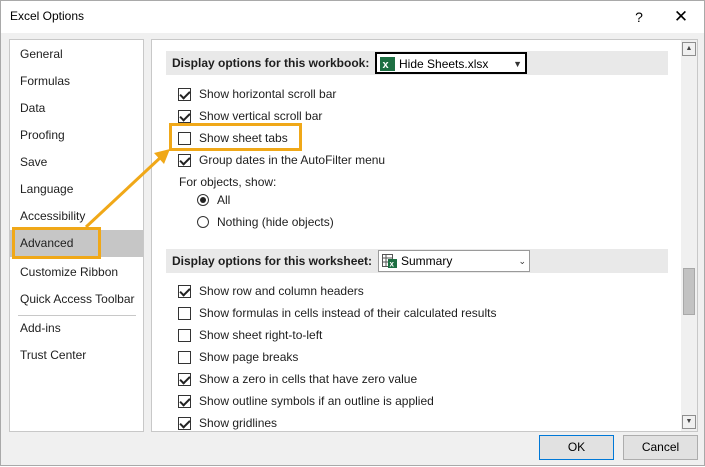 This screenshot has width=705, height=467. I want to click on scroll-down-arrow-icon: ▼, so click(689, 422).